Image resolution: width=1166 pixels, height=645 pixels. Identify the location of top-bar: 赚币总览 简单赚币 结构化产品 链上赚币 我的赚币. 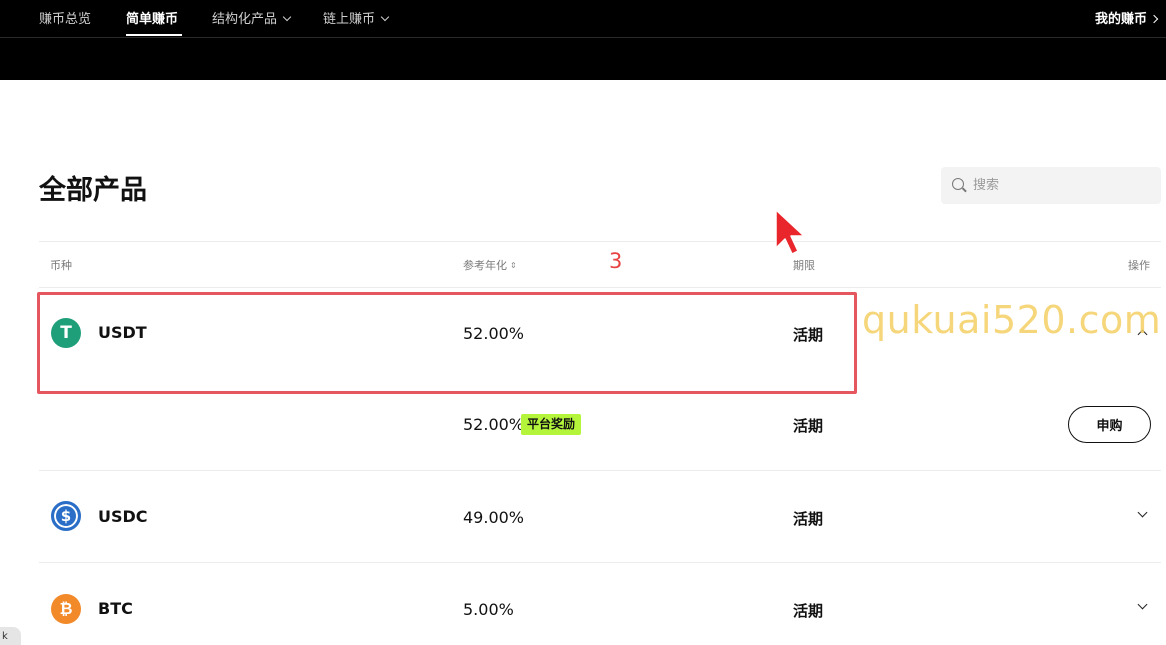
(583, 40).